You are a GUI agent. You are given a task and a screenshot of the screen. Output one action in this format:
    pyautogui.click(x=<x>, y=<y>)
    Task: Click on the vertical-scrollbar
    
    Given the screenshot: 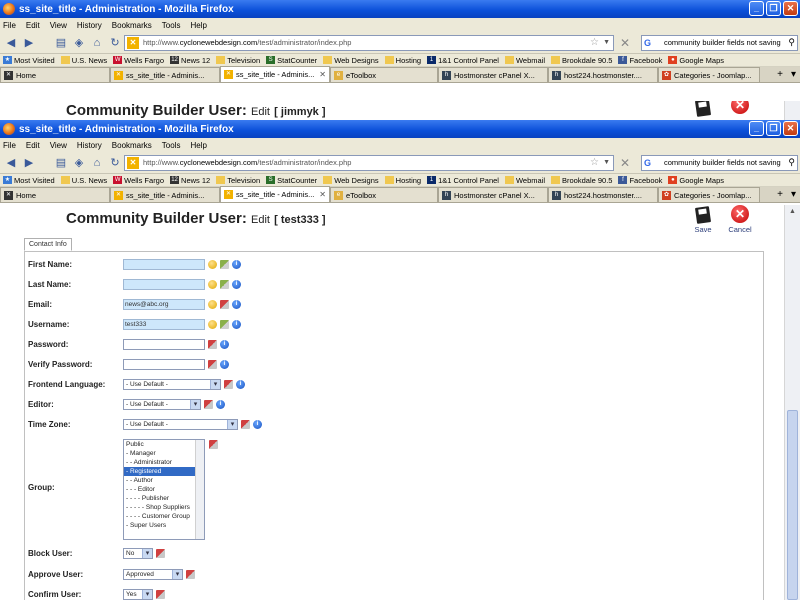 What is the action you would take?
    pyautogui.click(x=792, y=111)
    